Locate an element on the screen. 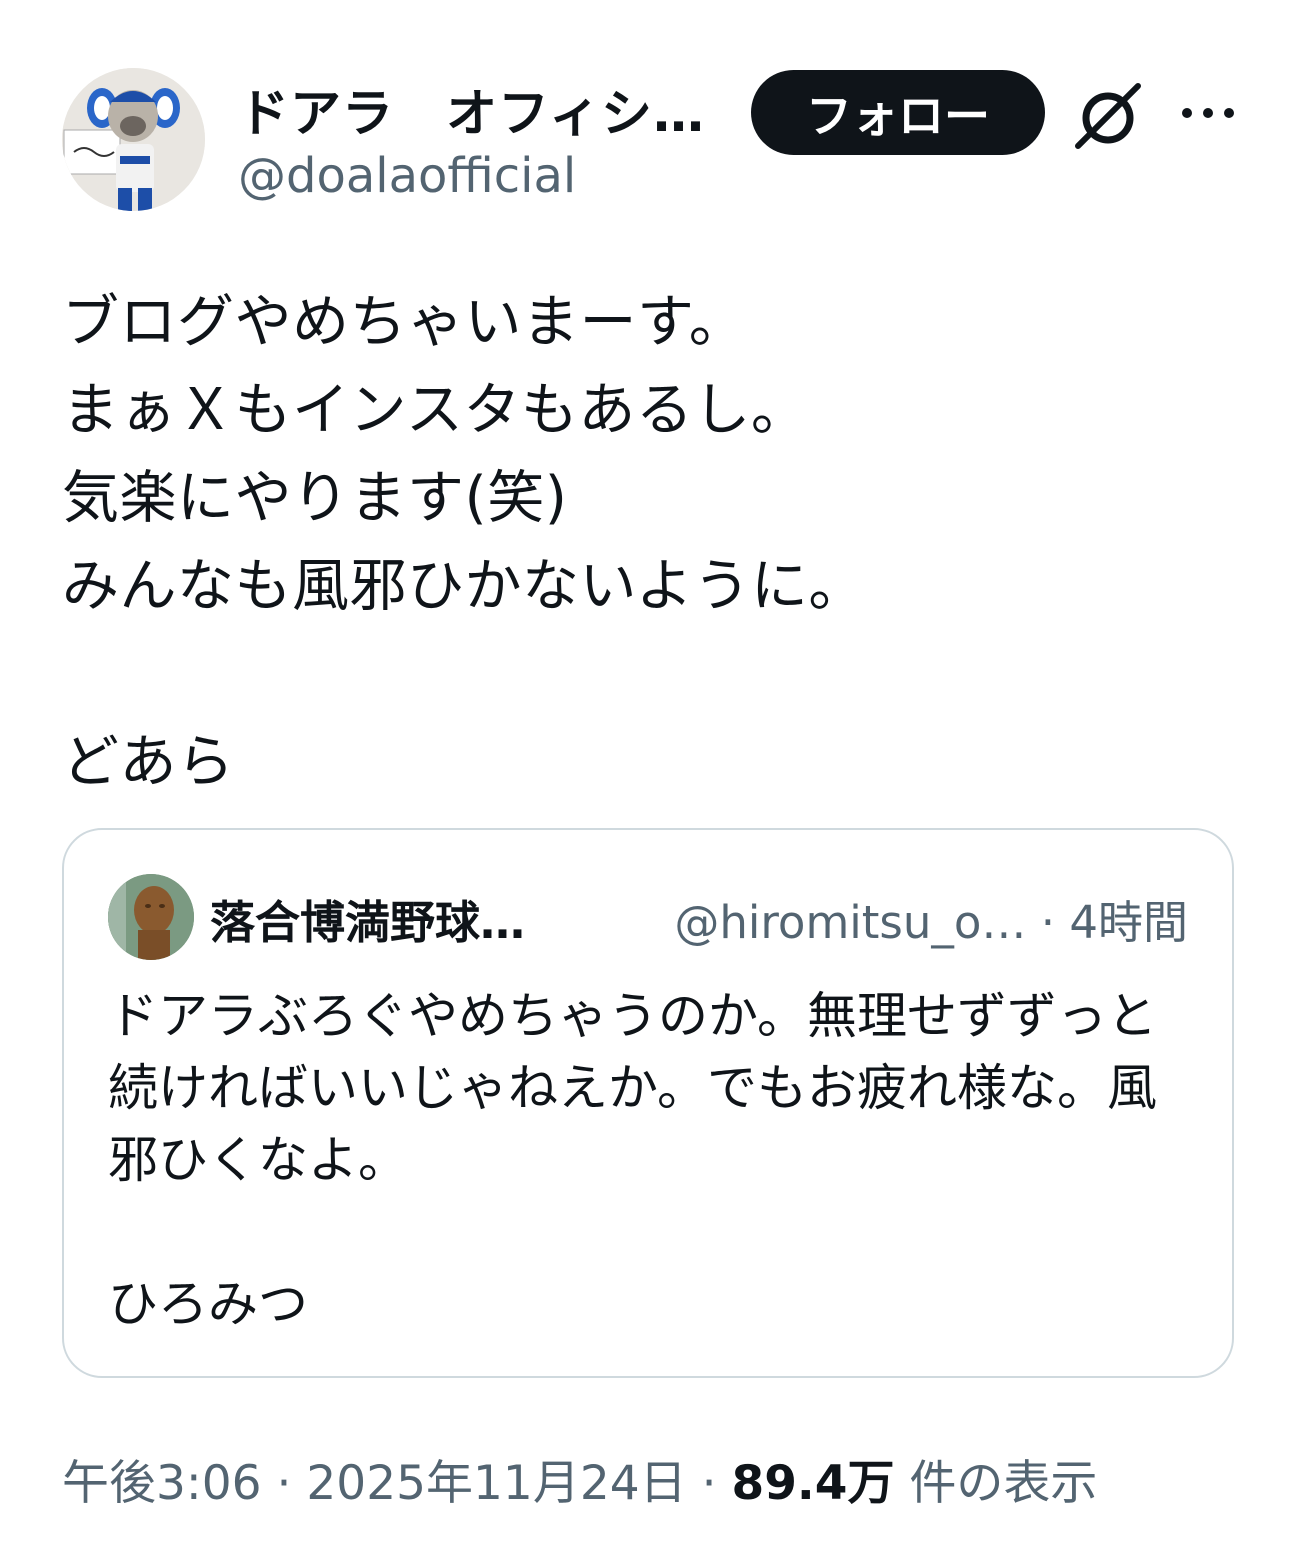 The image size is (1300, 1565). more-icon is located at coordinates (1208, 113).